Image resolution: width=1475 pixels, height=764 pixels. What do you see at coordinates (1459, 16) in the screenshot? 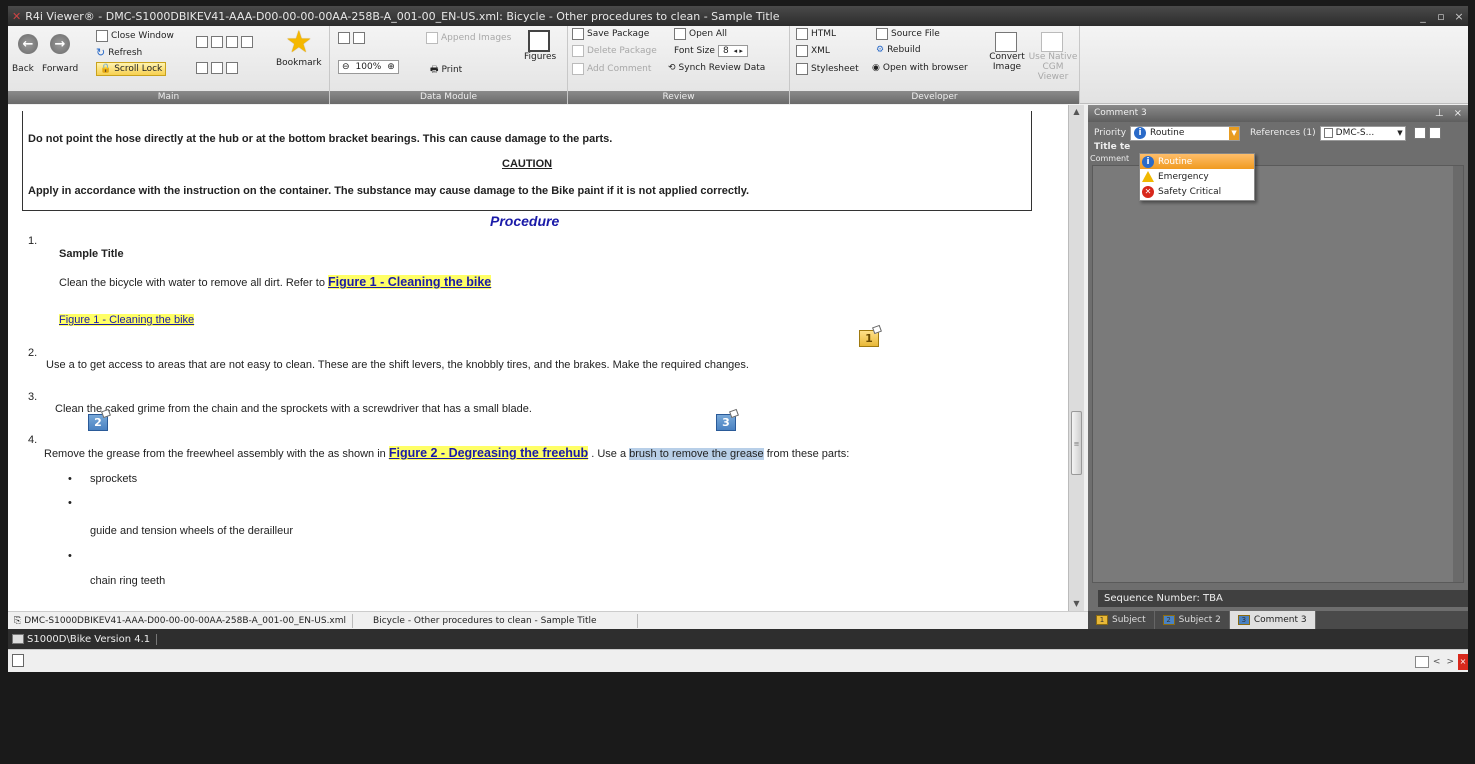
I see `close-button: ×` at bounding box center [1459, 16].